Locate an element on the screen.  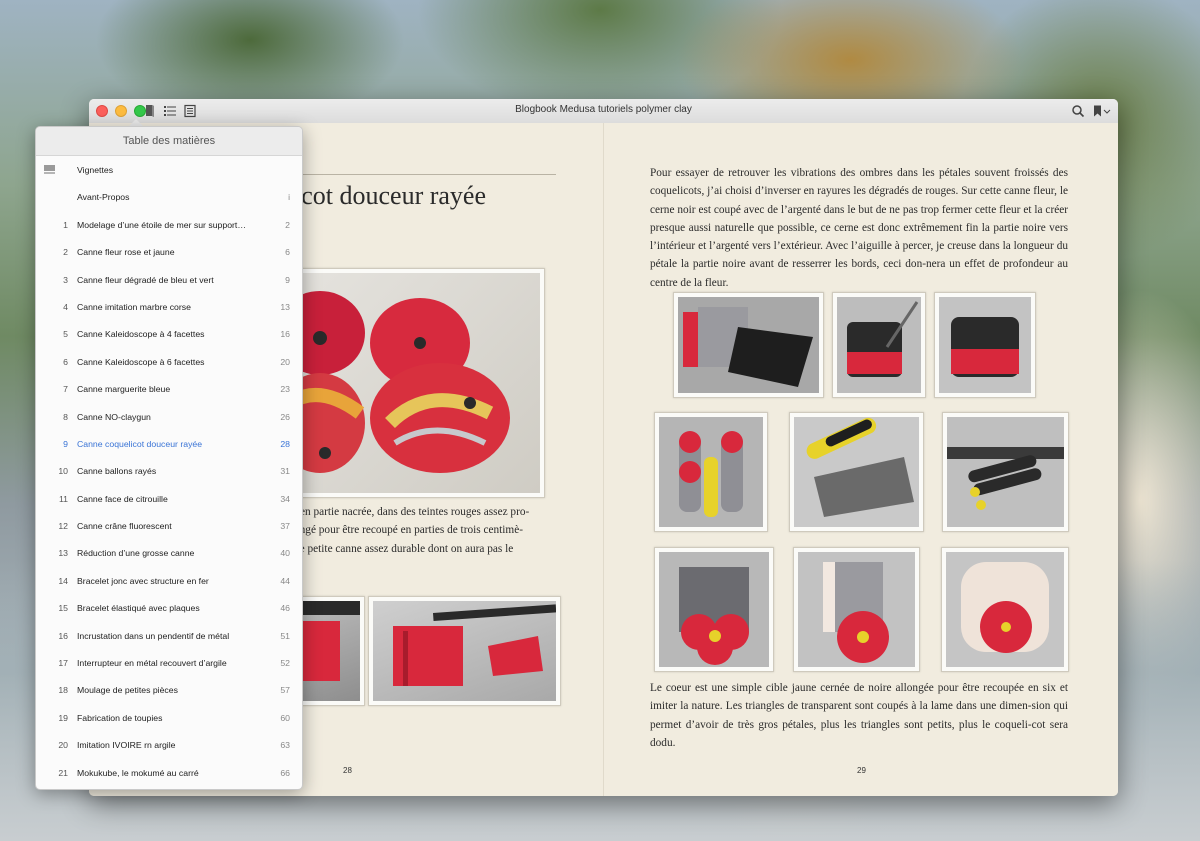
toc-item-page: 34 is located at coordinates (285, 498).